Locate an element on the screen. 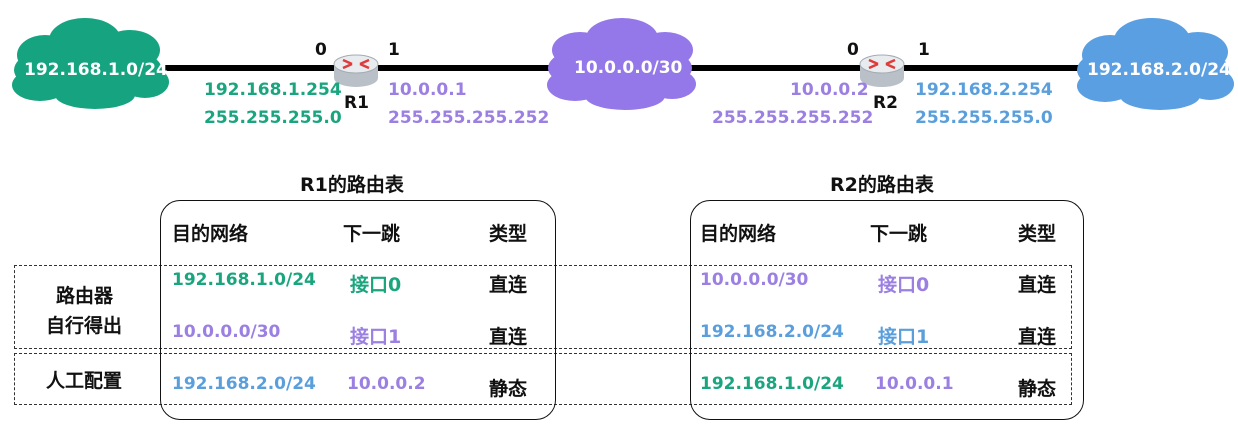  r1-name-label: R1 is located at coordinates (356, 103).